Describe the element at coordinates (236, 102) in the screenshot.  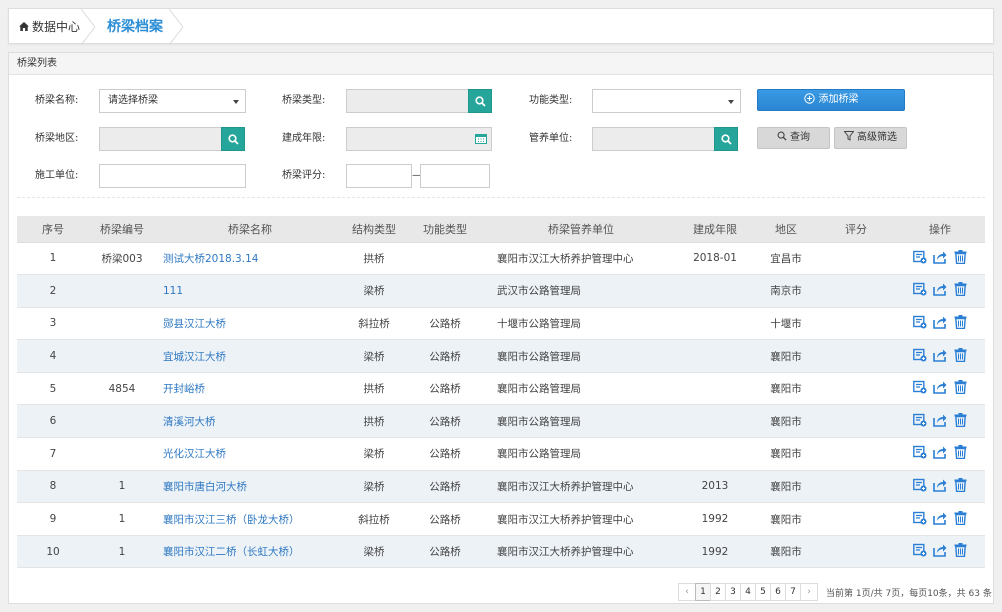
I see `chevron-down-icon` at that location.